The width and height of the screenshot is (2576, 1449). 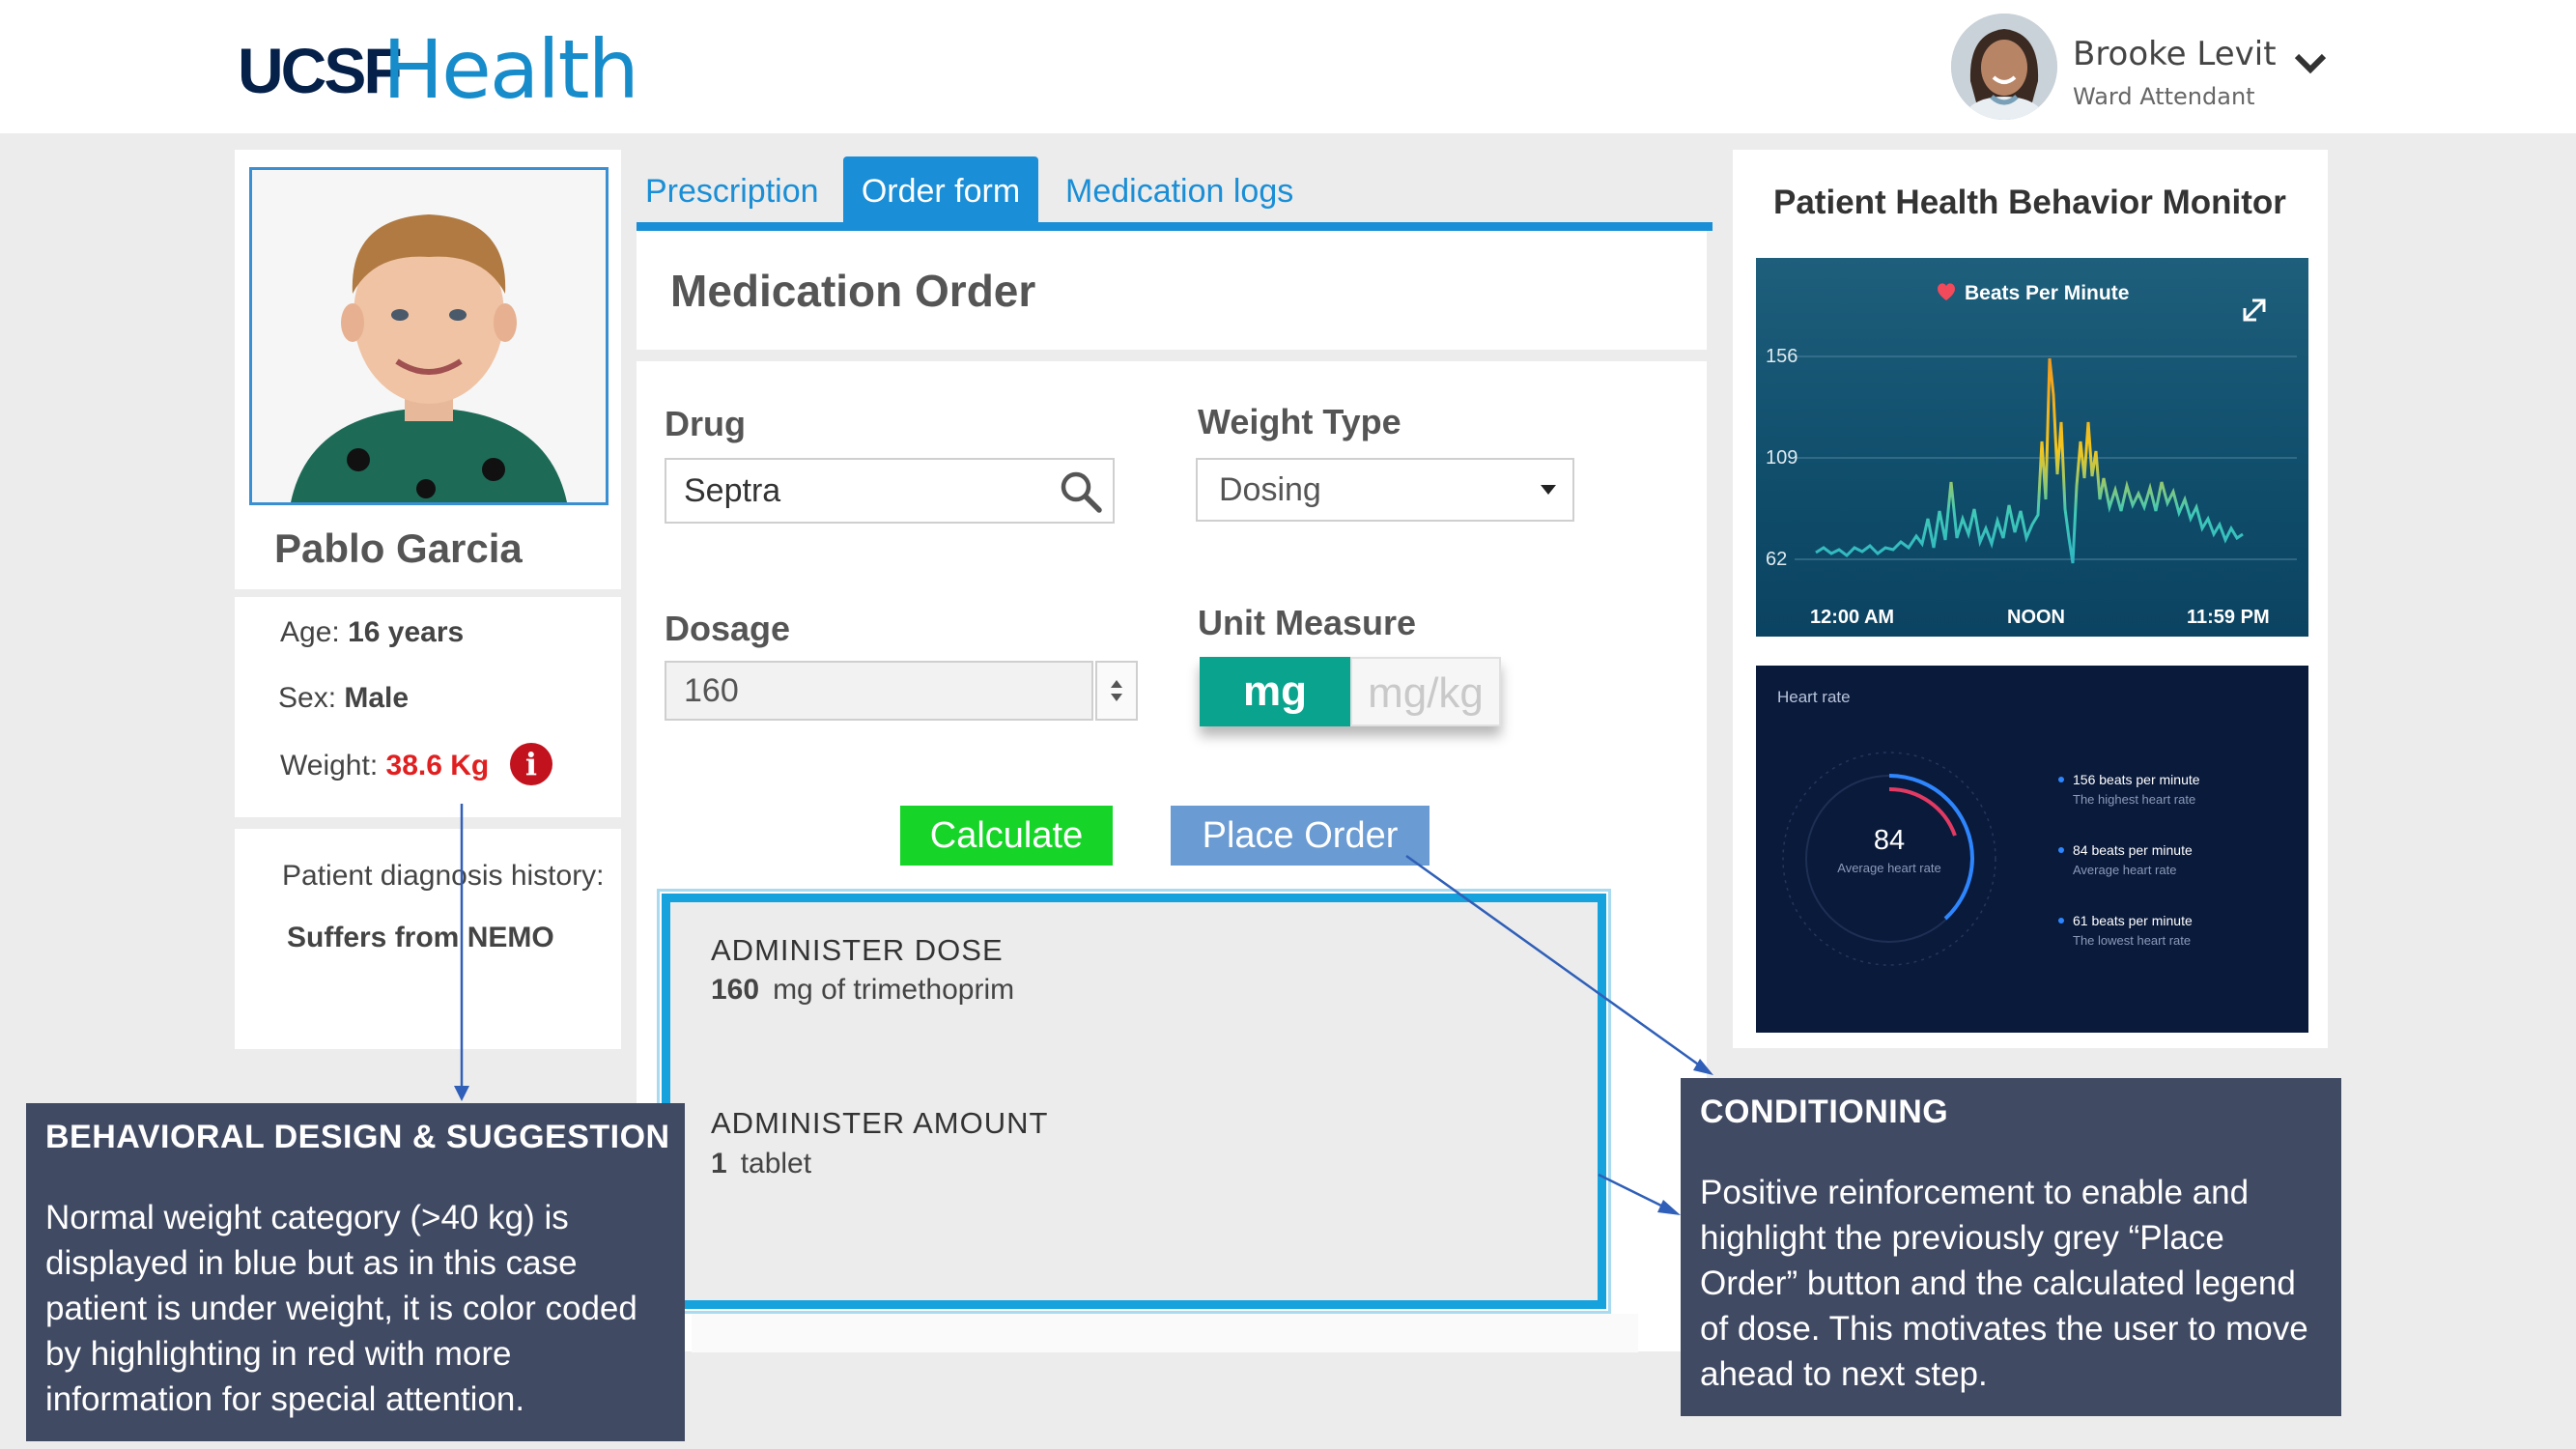 What do you see at coordinates (719, 1163) in the screenshot?
I see `amount-value: 1` at bounding box center [719, 1163].